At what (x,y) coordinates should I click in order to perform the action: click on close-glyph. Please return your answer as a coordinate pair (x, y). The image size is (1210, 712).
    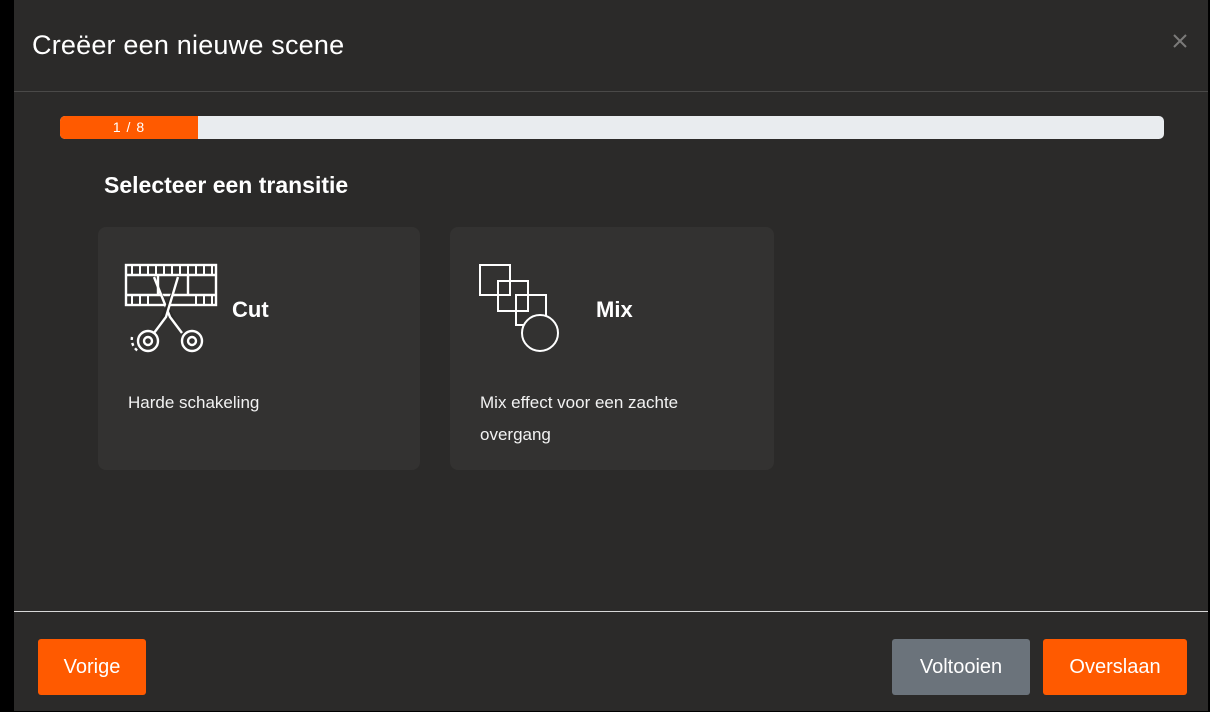
    Looking at the image, I should click on (1180, 41).